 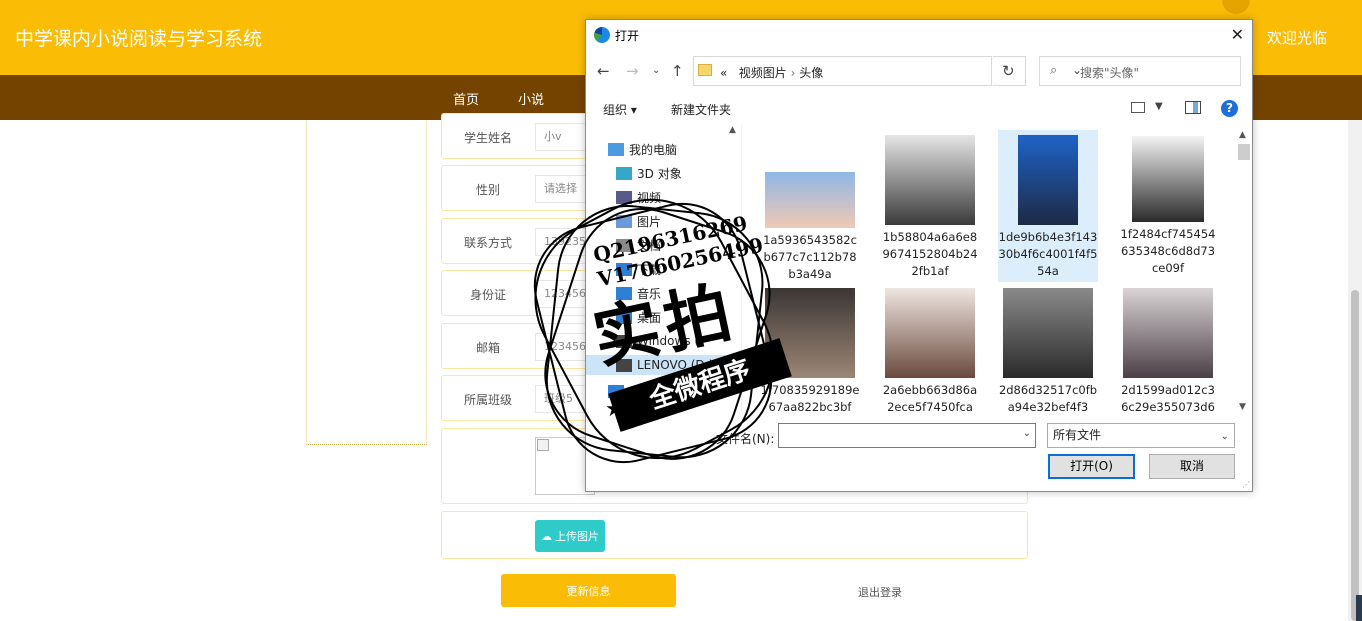 I want to click on file-item: 1a5936543582cb677c7c112b78b3a49a, so click(x=810, y=206).